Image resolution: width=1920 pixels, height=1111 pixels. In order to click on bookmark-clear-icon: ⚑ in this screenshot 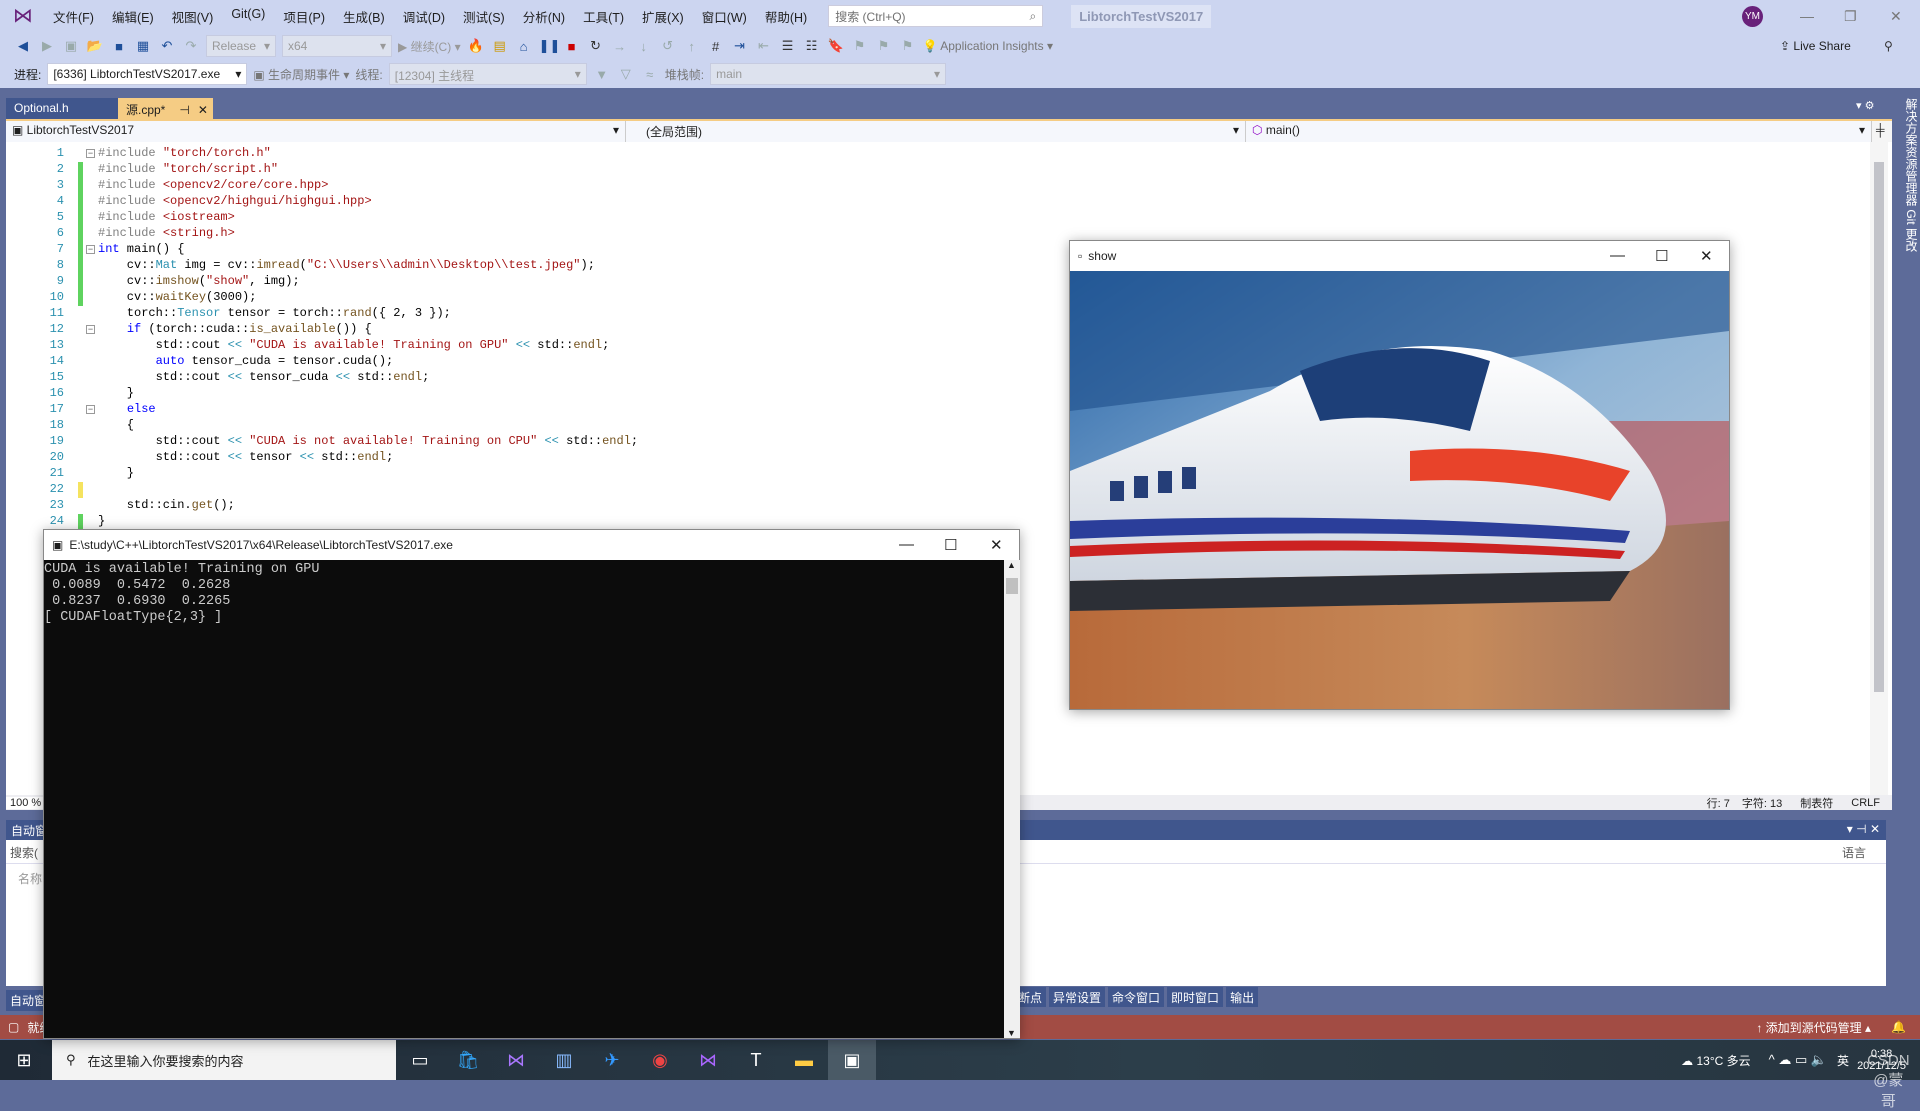, I will do `click(908, 46)`.